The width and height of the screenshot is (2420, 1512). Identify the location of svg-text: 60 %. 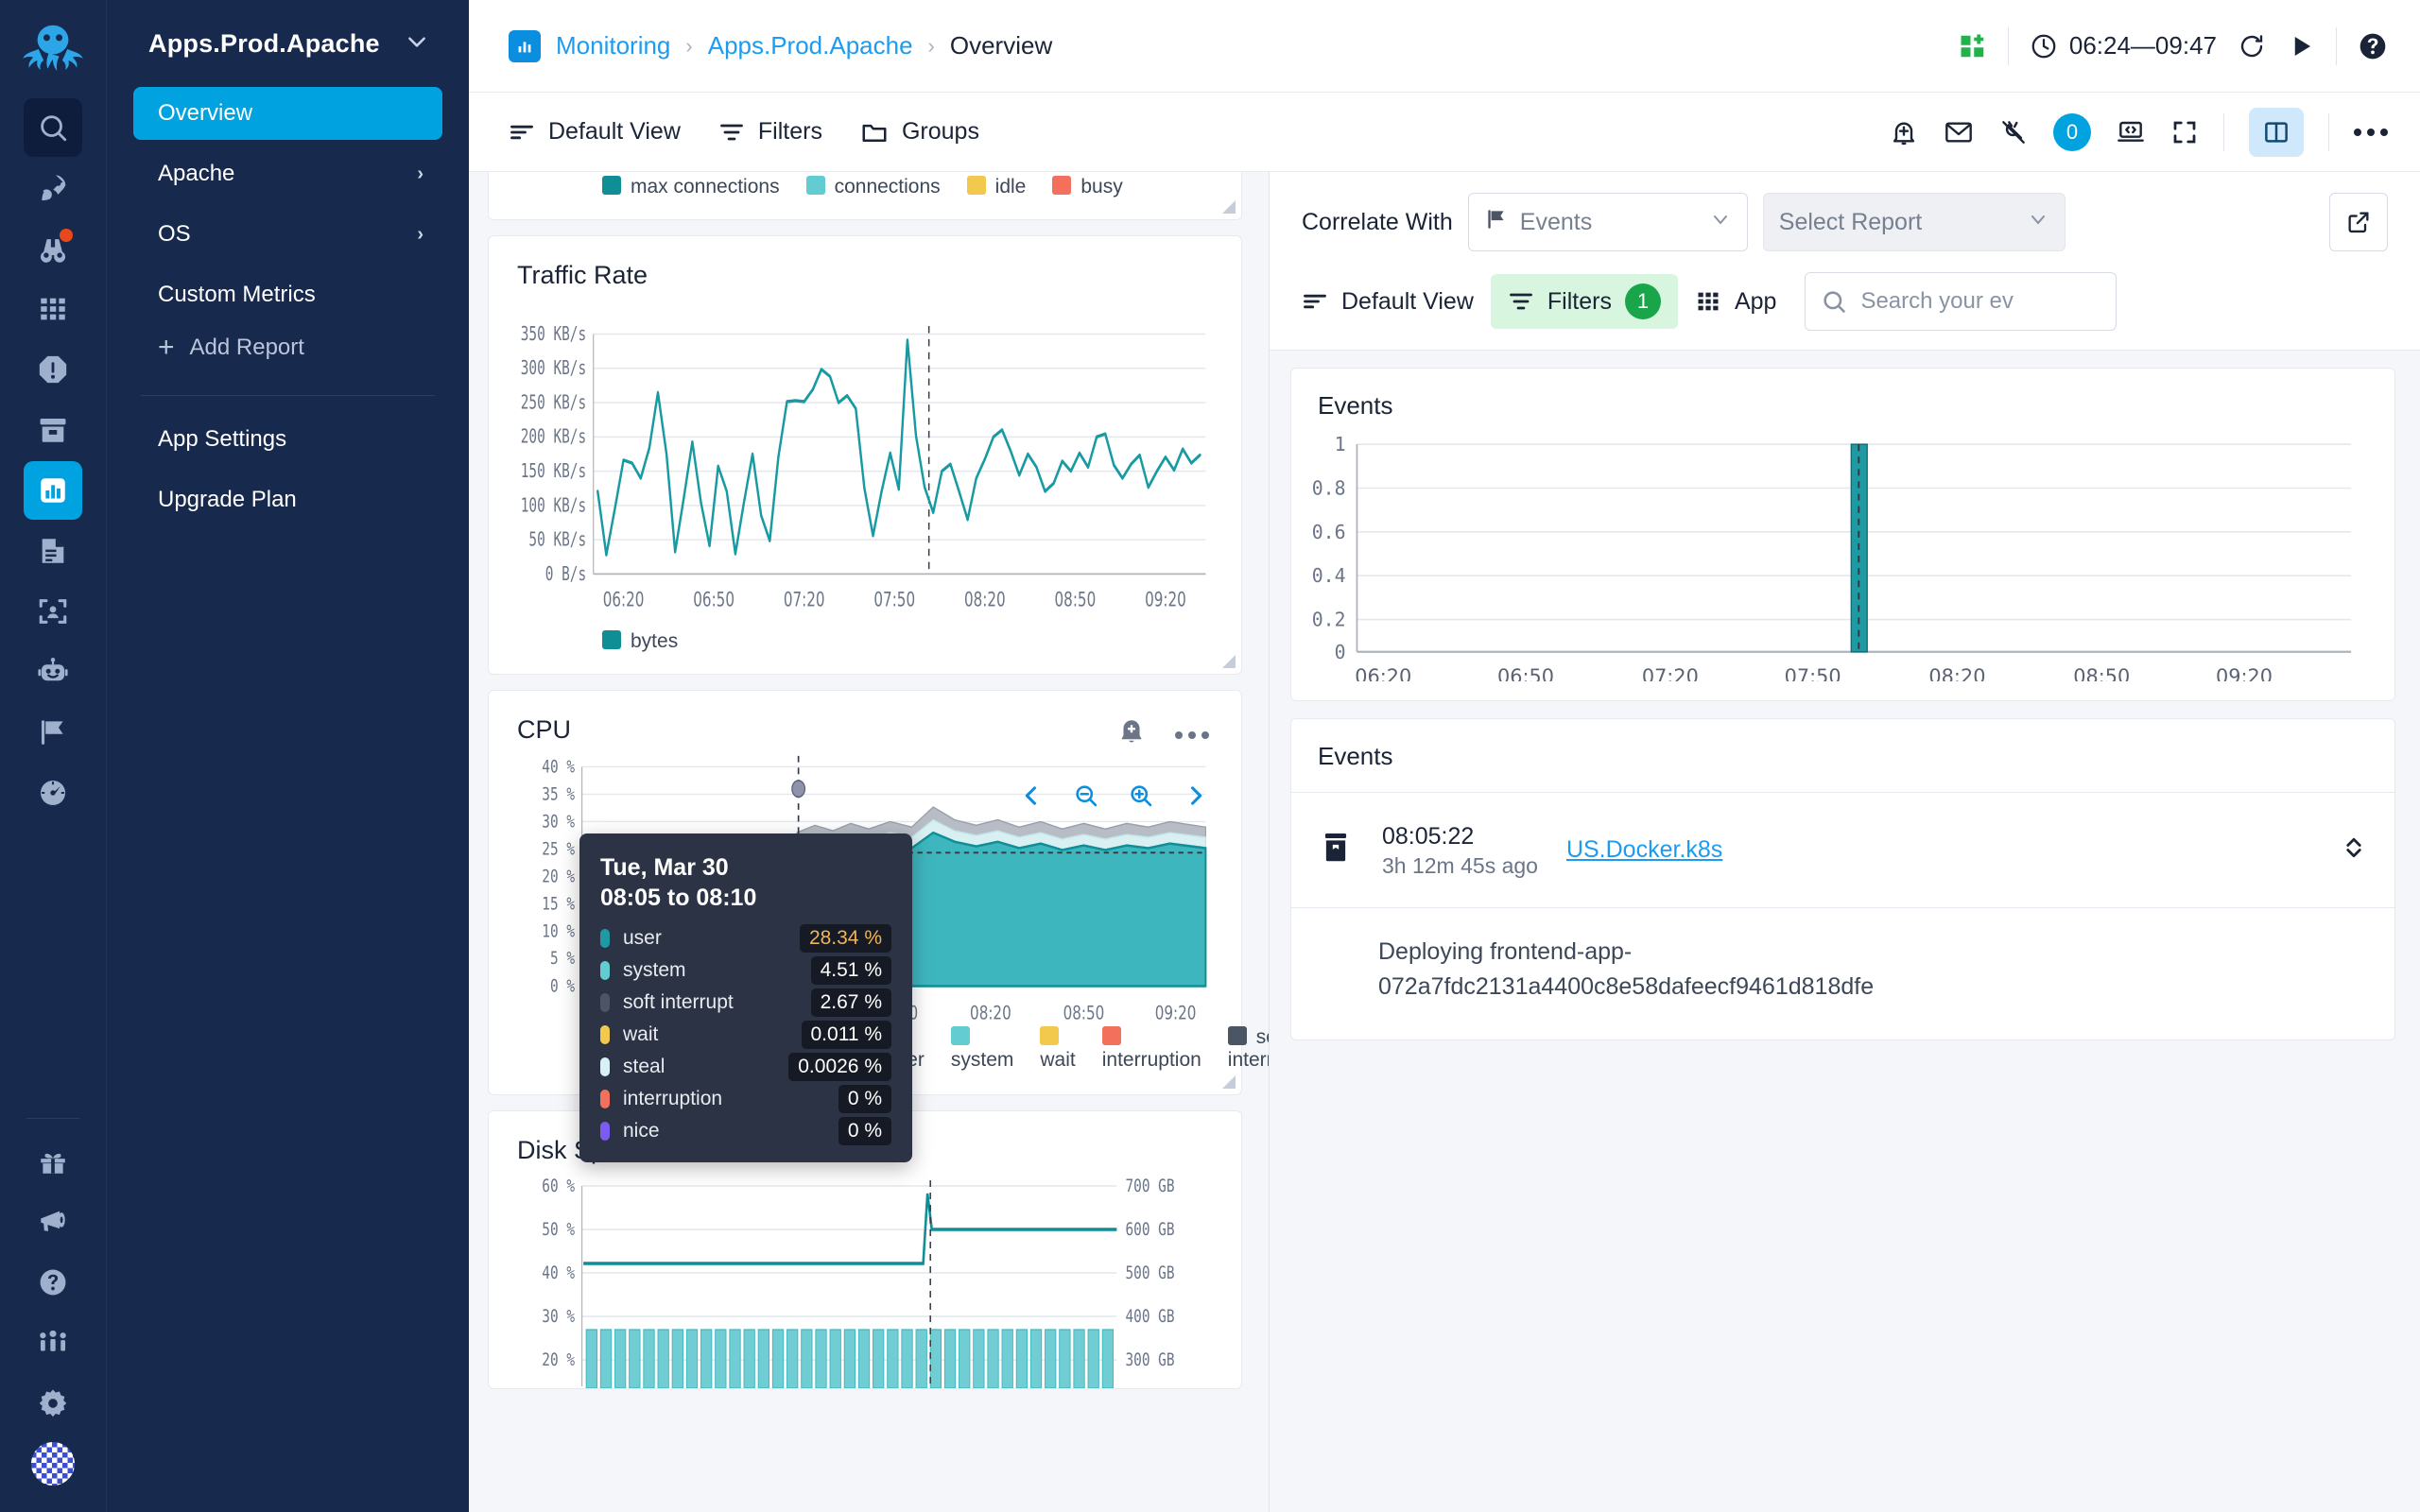
(558, 1185).